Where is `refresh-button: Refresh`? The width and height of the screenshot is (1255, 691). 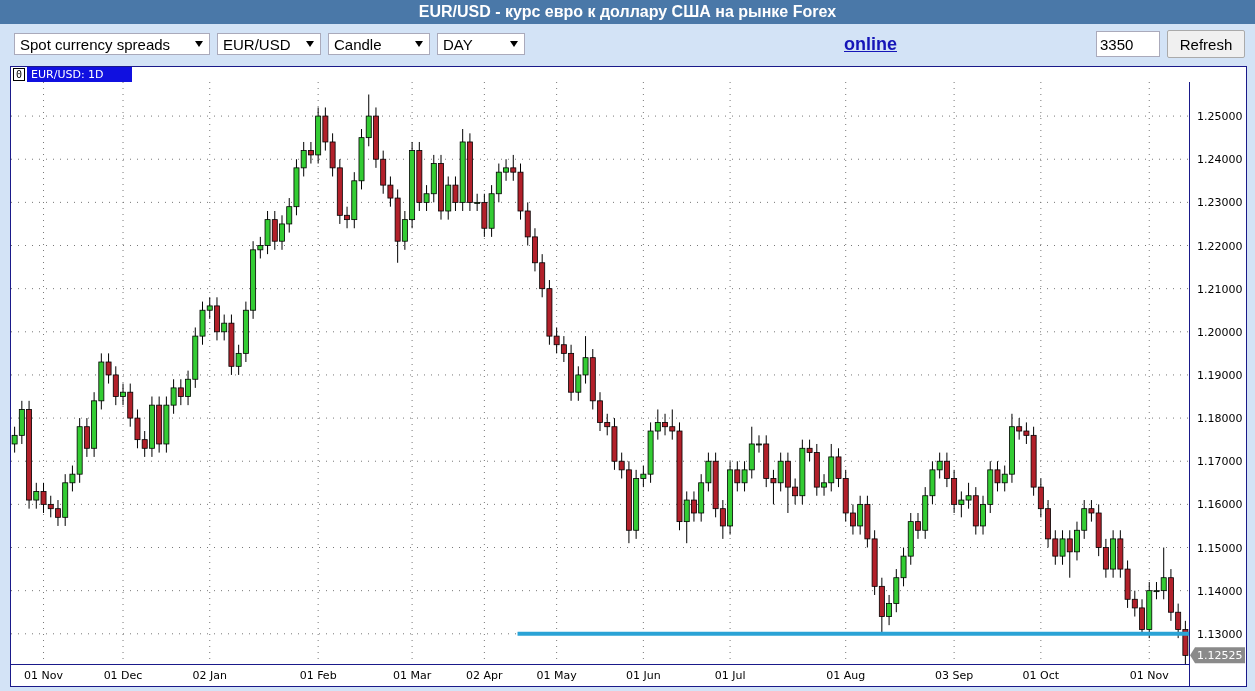 refresh-button: Refresh is located at coordinates (1206, 44).